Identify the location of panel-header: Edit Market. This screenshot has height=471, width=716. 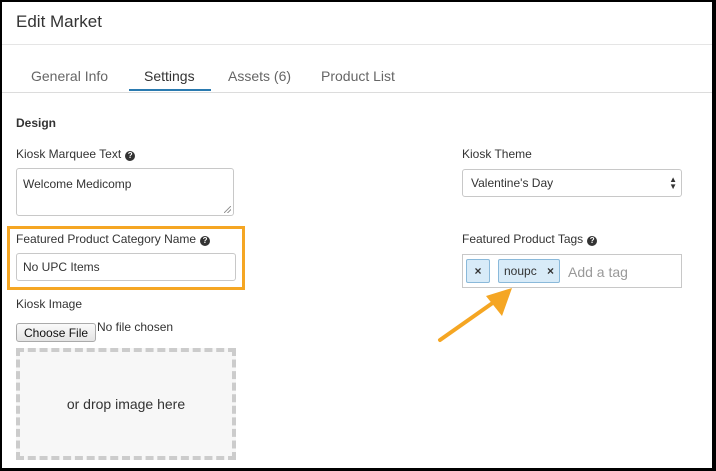
(357, 23).